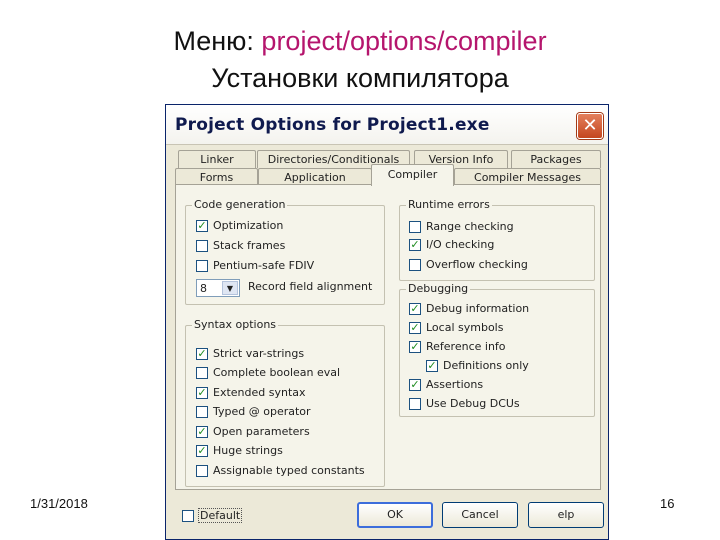  Describe the element at coordinates (556, 159) in the screenshot. I see `tab-packages: Packages` at that location.